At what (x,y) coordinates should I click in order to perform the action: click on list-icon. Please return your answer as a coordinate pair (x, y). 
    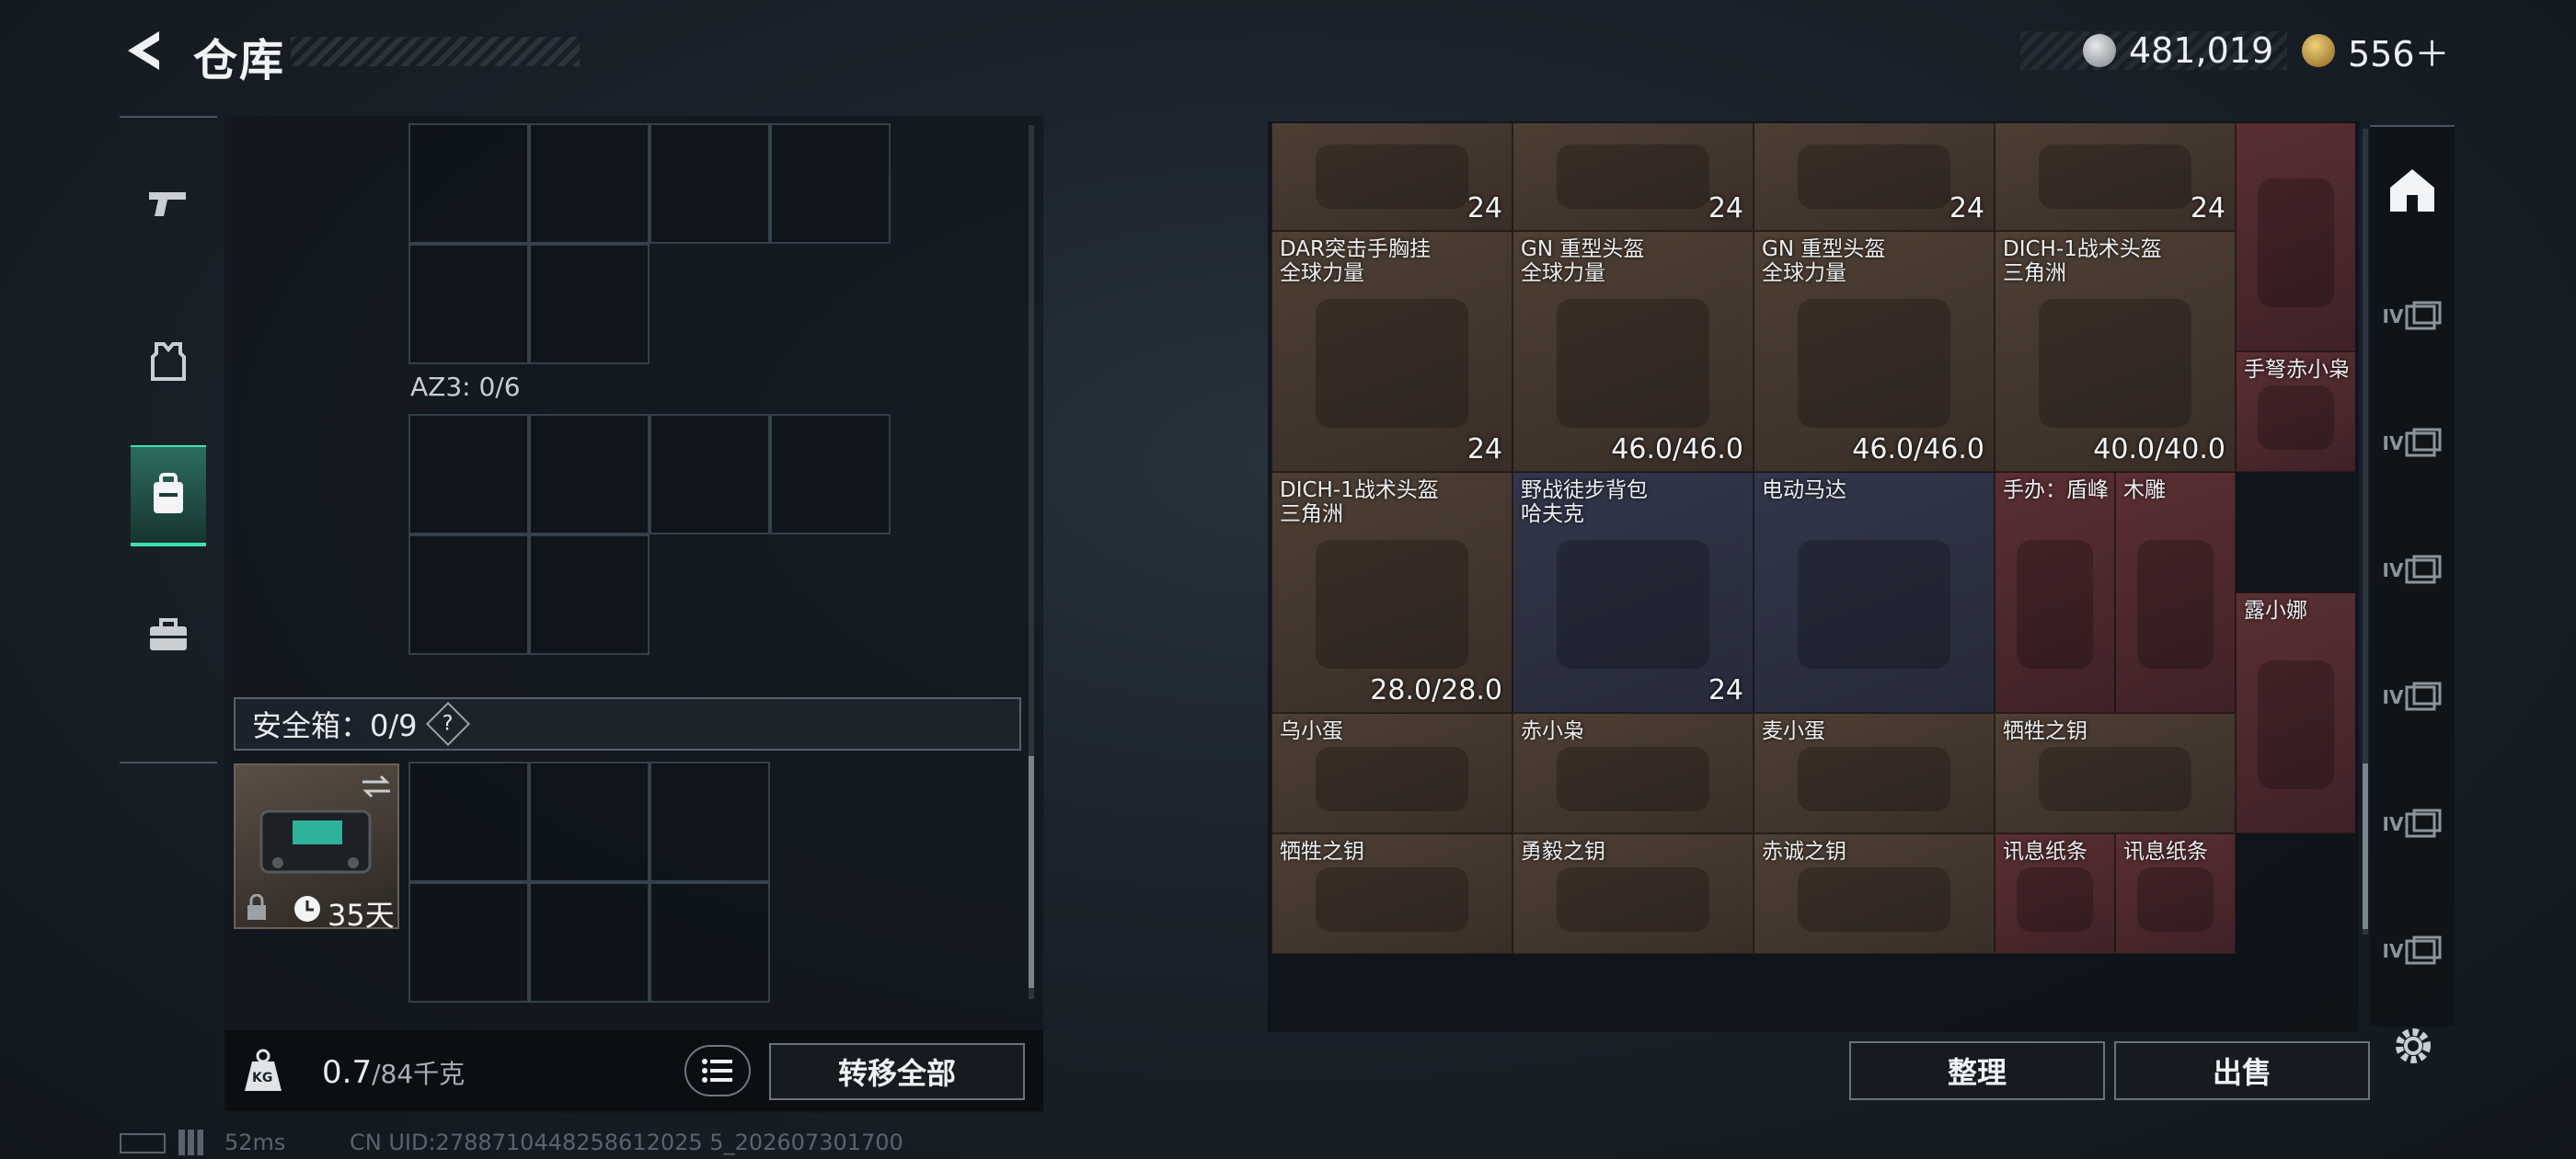
    Looking at the image, I should click on (717, 1071).